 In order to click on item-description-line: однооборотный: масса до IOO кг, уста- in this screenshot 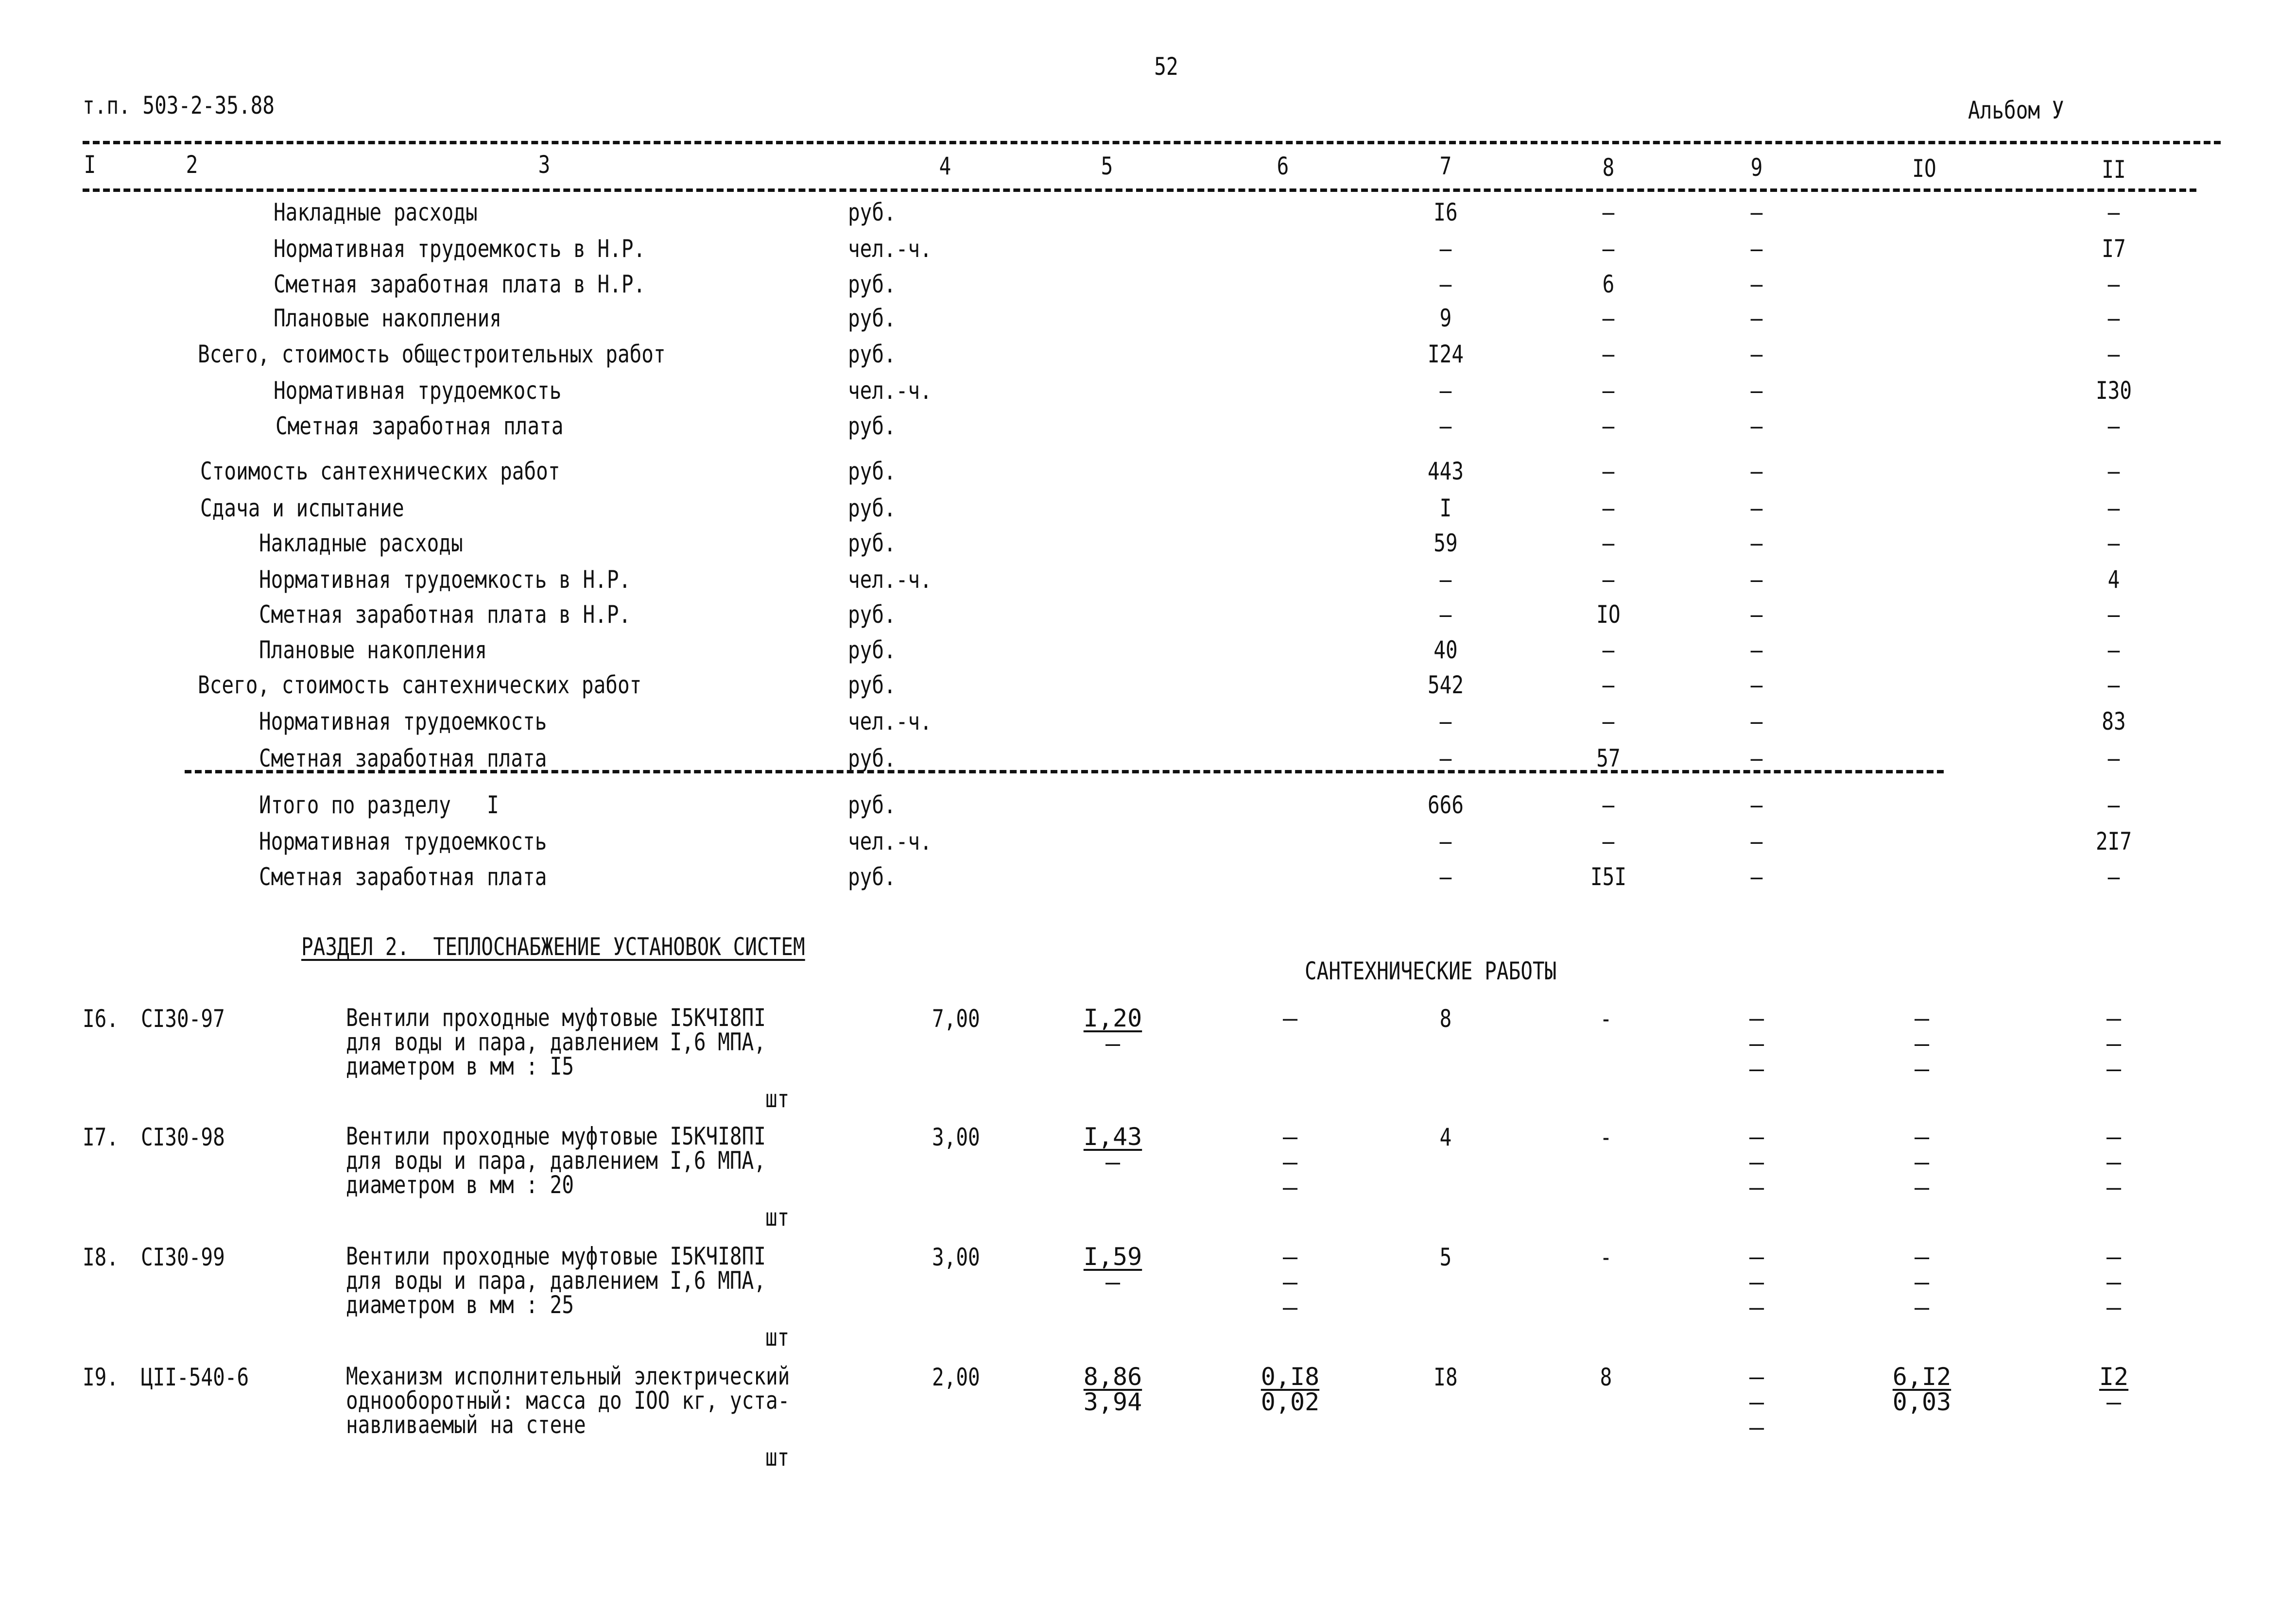, I will do `click(568, 1400)`.